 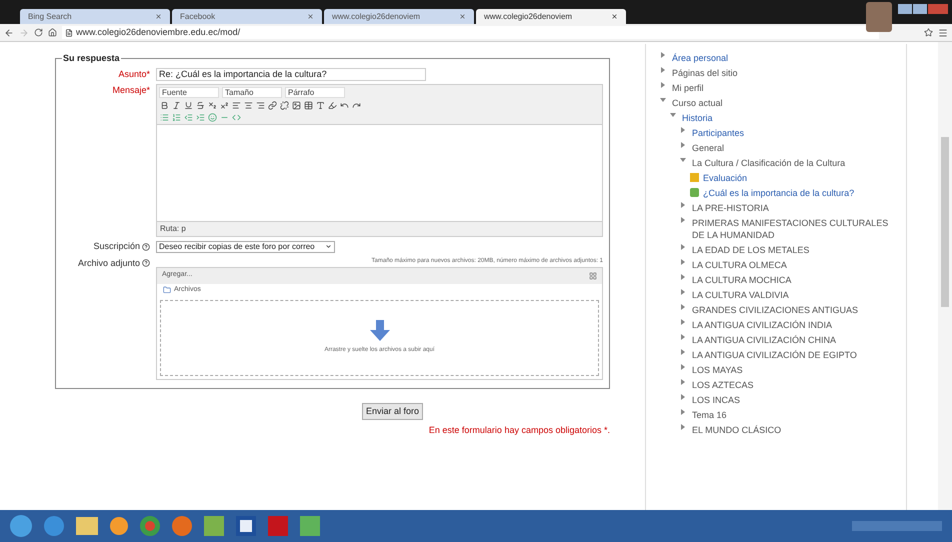 I want to click on editor-dropdown: Párrafo, so click(x=315, y=92).